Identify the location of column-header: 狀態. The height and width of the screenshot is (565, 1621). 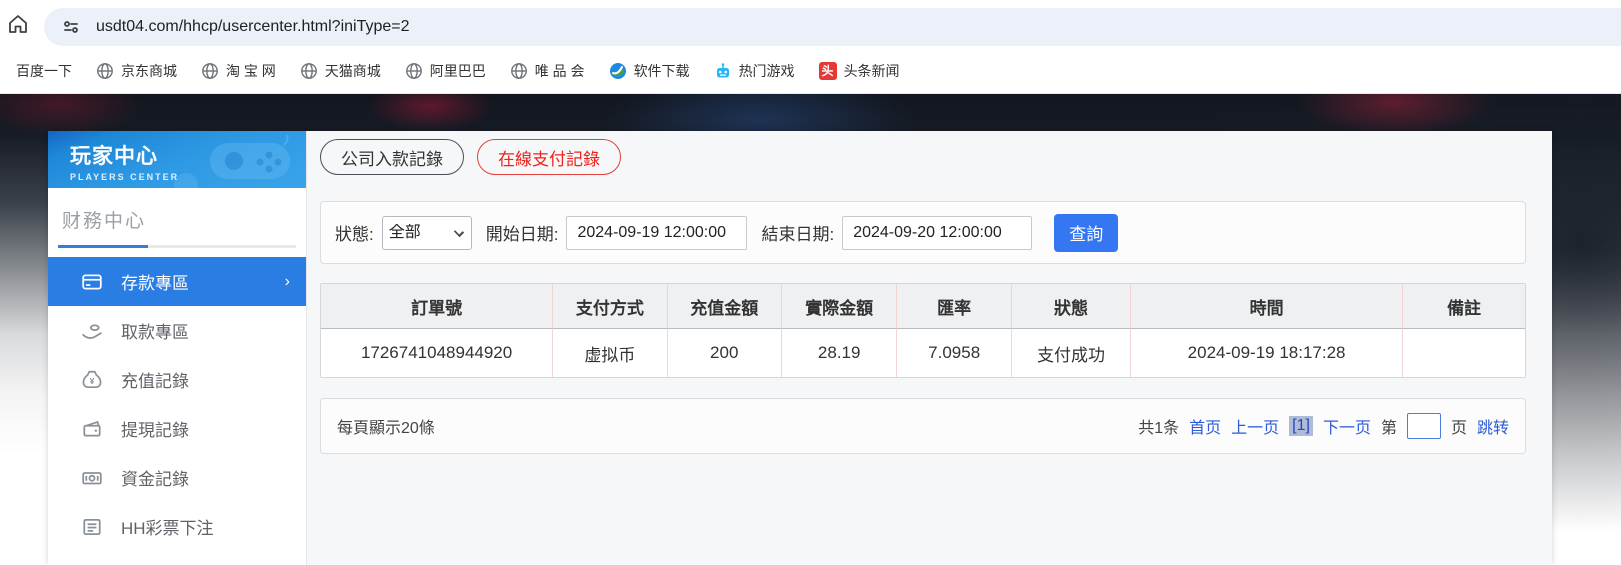
(1070, 306).